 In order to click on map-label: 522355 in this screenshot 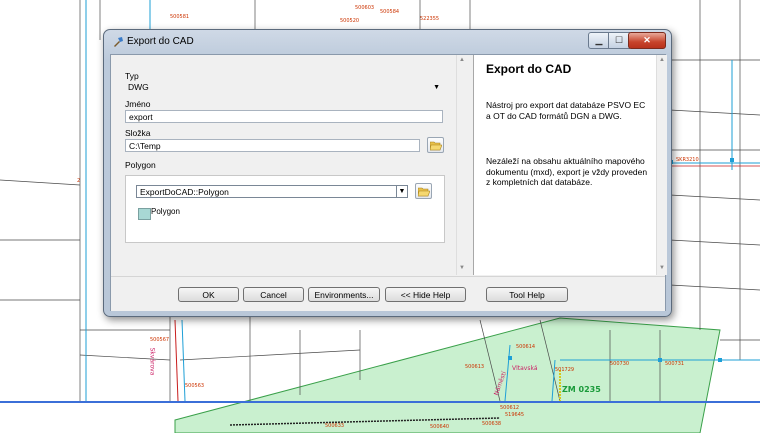, I will do `click(430, 19)`.